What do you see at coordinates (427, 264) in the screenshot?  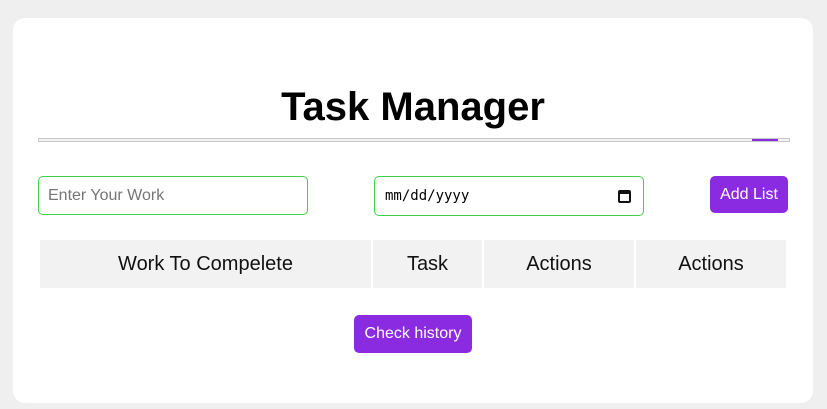 I see `column-header-task: Task` at bounding box center [427, 264].